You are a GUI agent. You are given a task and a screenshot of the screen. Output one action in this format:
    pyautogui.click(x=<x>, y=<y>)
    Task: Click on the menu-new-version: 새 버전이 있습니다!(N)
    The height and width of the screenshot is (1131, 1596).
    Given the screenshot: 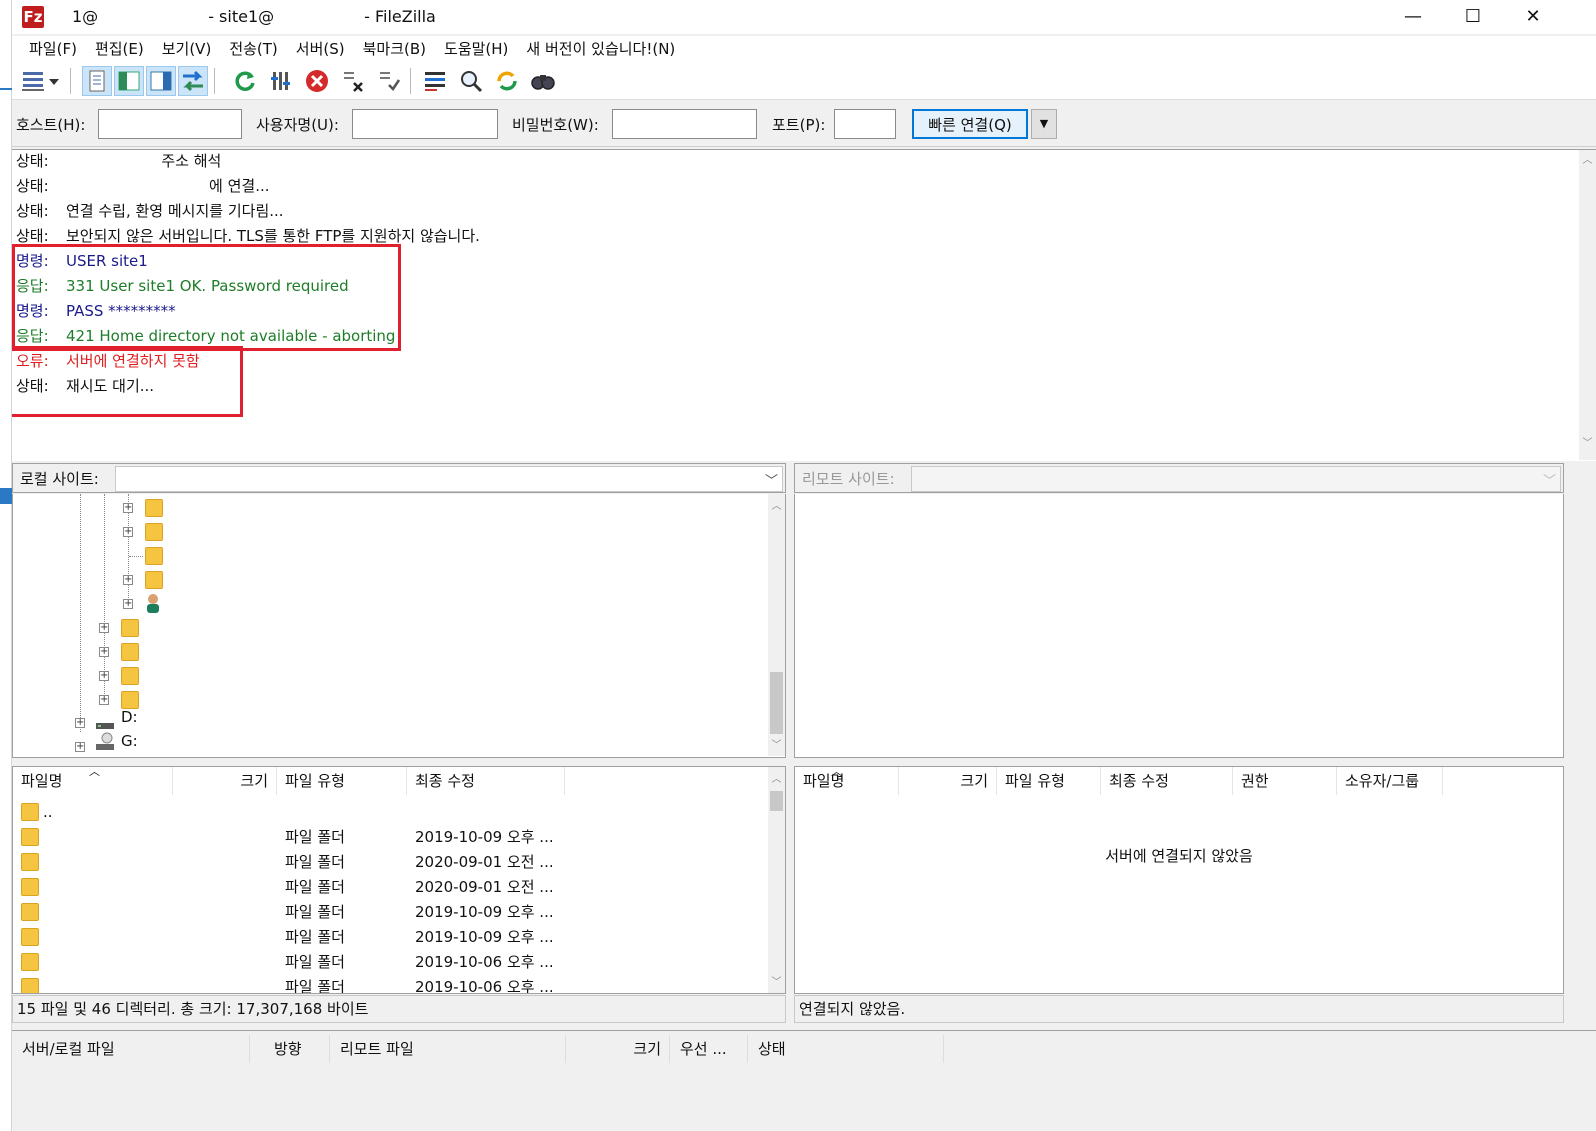 What is the action you would take?
    pyautogui.click(x=600, y=49)
    